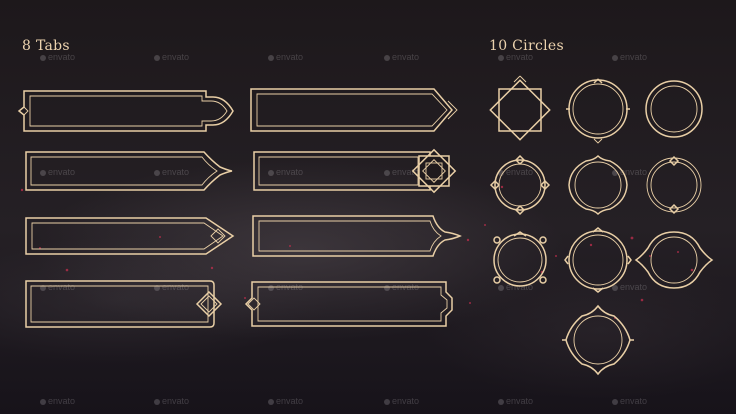 The height and width of the screenshot is (414, 736). Describe the element at coordinates (434, 171) in the screenshot. I see `star-emblem-icon` at that location.